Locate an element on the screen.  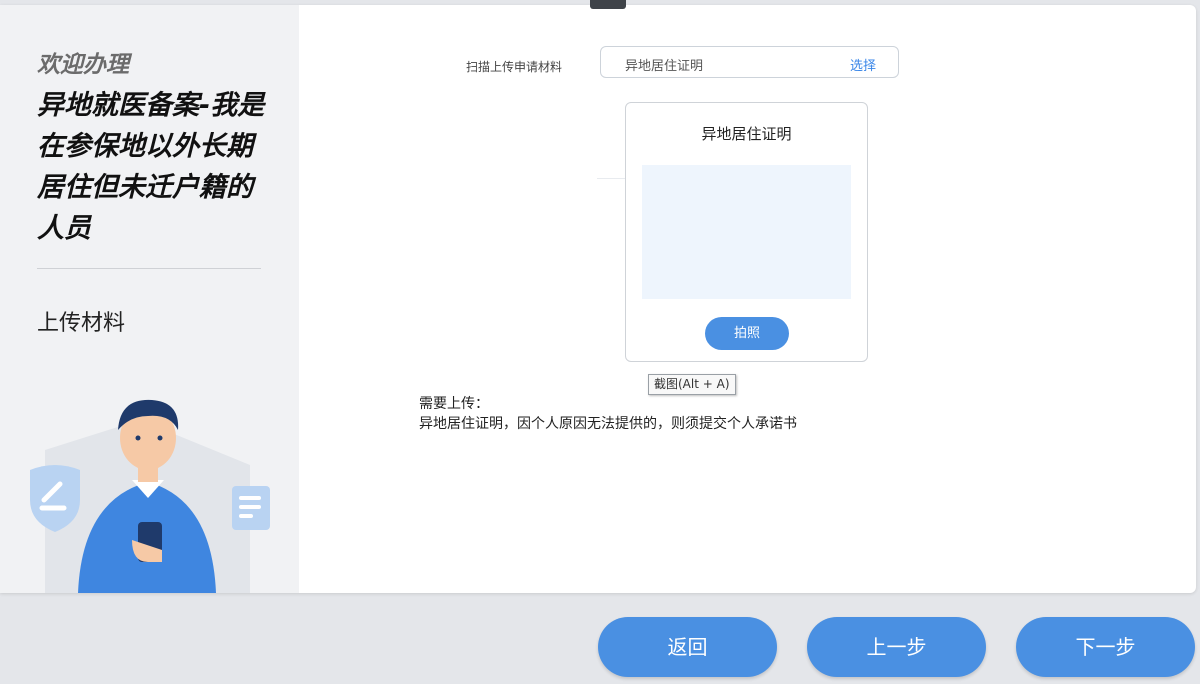
upload-materials-label: 扫描上传申请材料 is located at coordinates (514, 67).